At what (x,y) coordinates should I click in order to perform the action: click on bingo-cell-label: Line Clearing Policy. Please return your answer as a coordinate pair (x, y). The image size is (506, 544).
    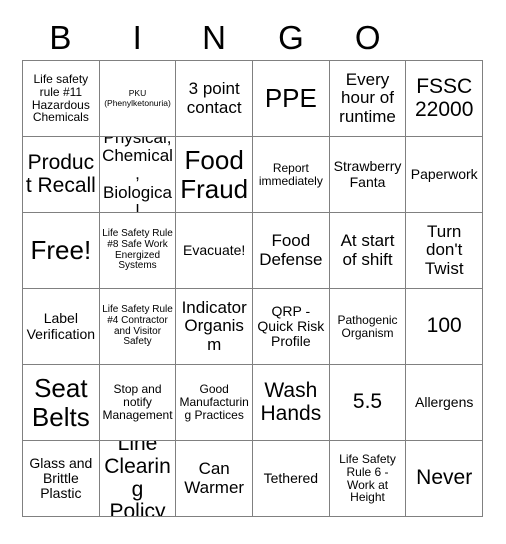
    Looking at the image, I should click on (137, 479).